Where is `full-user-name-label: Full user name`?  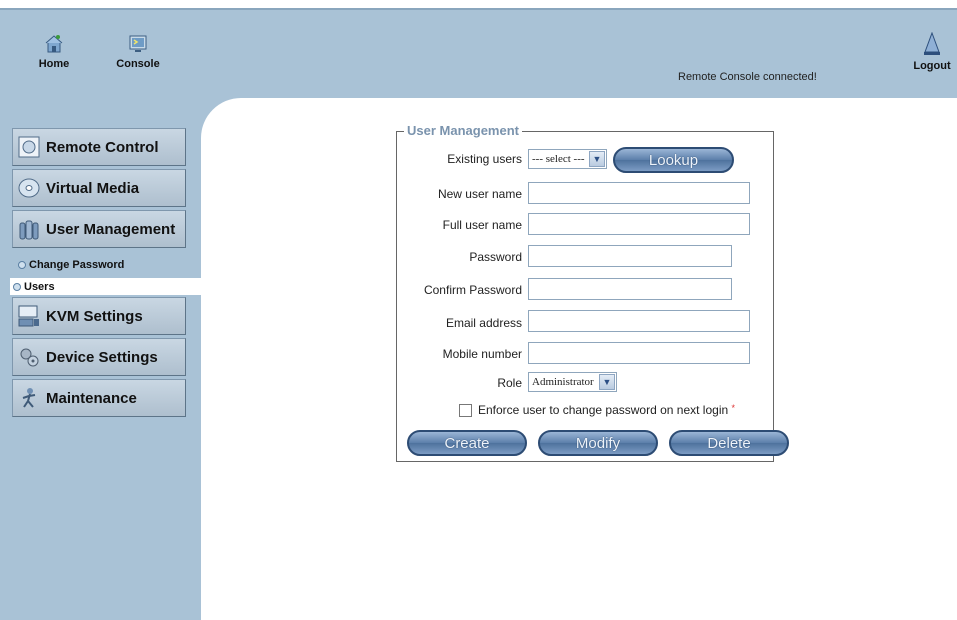 full-user-name-label: Full user name is located at coordinates (482, 225).